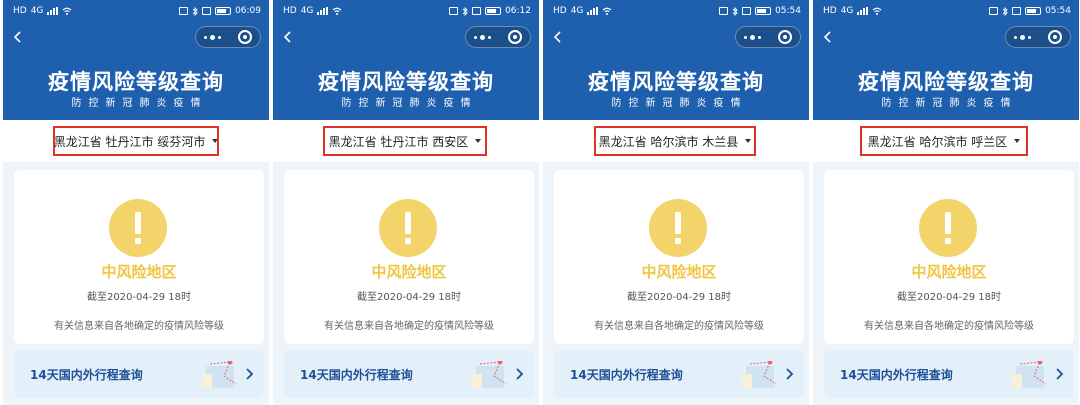  What do you see at coordinates (405, 141) in the screenshot?
I see `region-selector: 黑龙江省 牡丹江市 西安区` at bounding box center [405, 141].